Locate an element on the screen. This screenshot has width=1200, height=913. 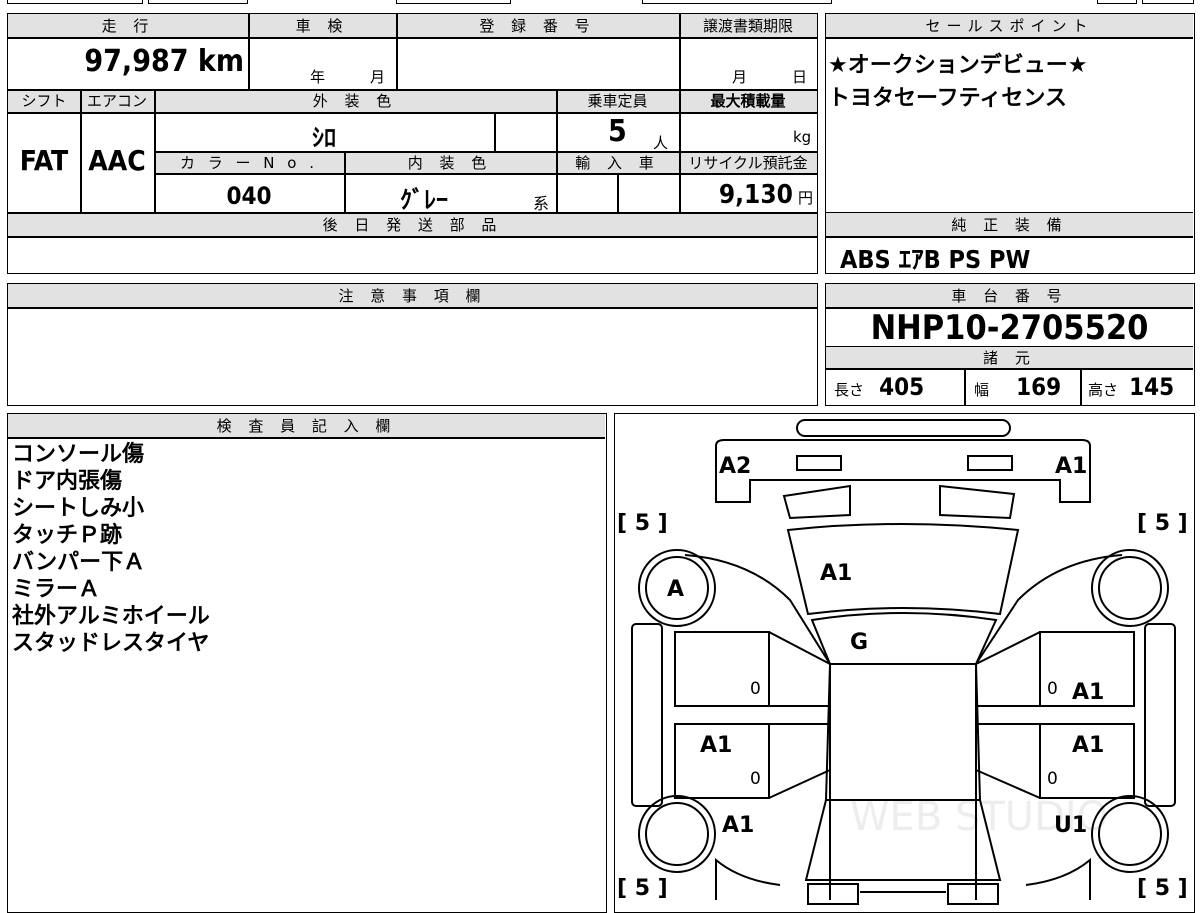
inspector-line: バンパー下Ａ is located at coordinates (79, 562).